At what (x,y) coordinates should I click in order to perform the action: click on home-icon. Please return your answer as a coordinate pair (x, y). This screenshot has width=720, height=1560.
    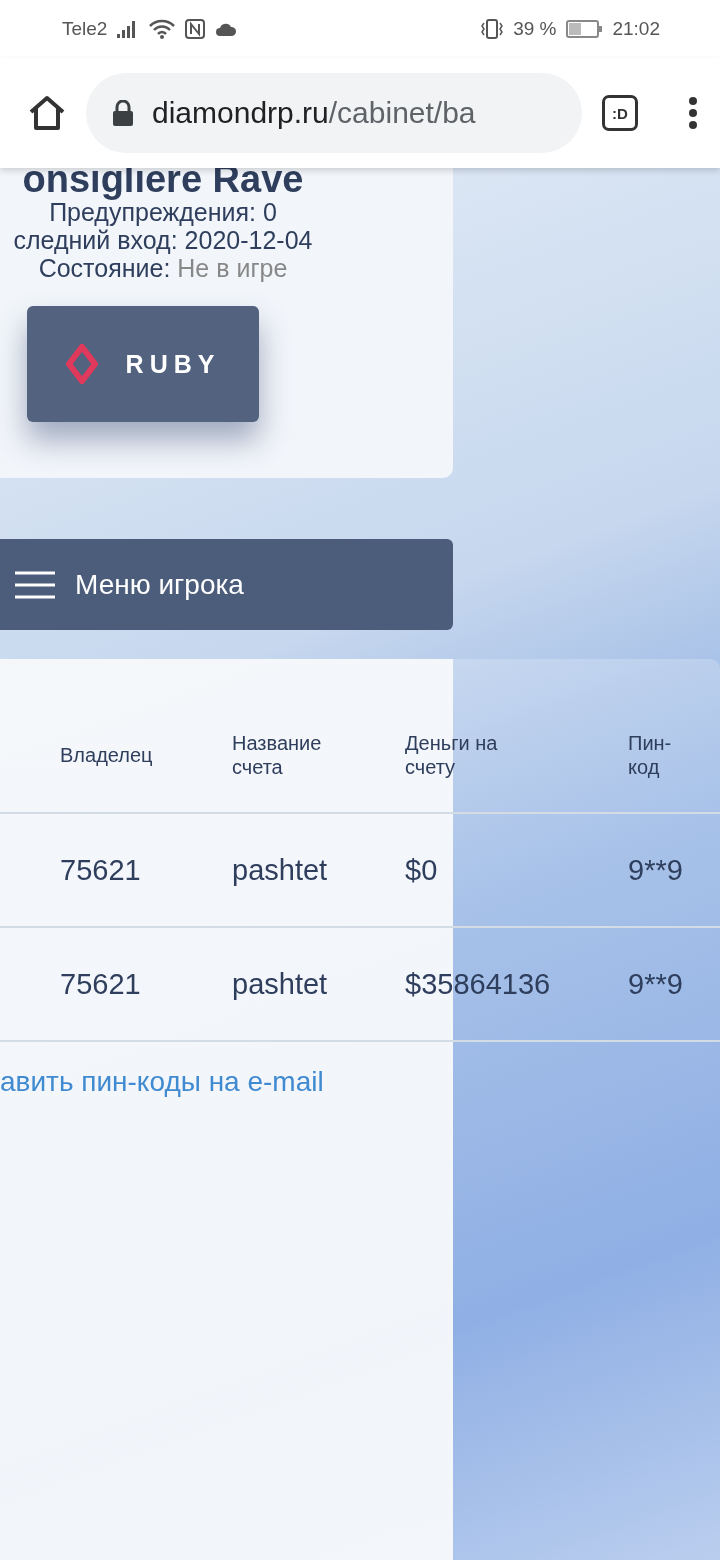
    Looking at the image, I should click on (47, 113).